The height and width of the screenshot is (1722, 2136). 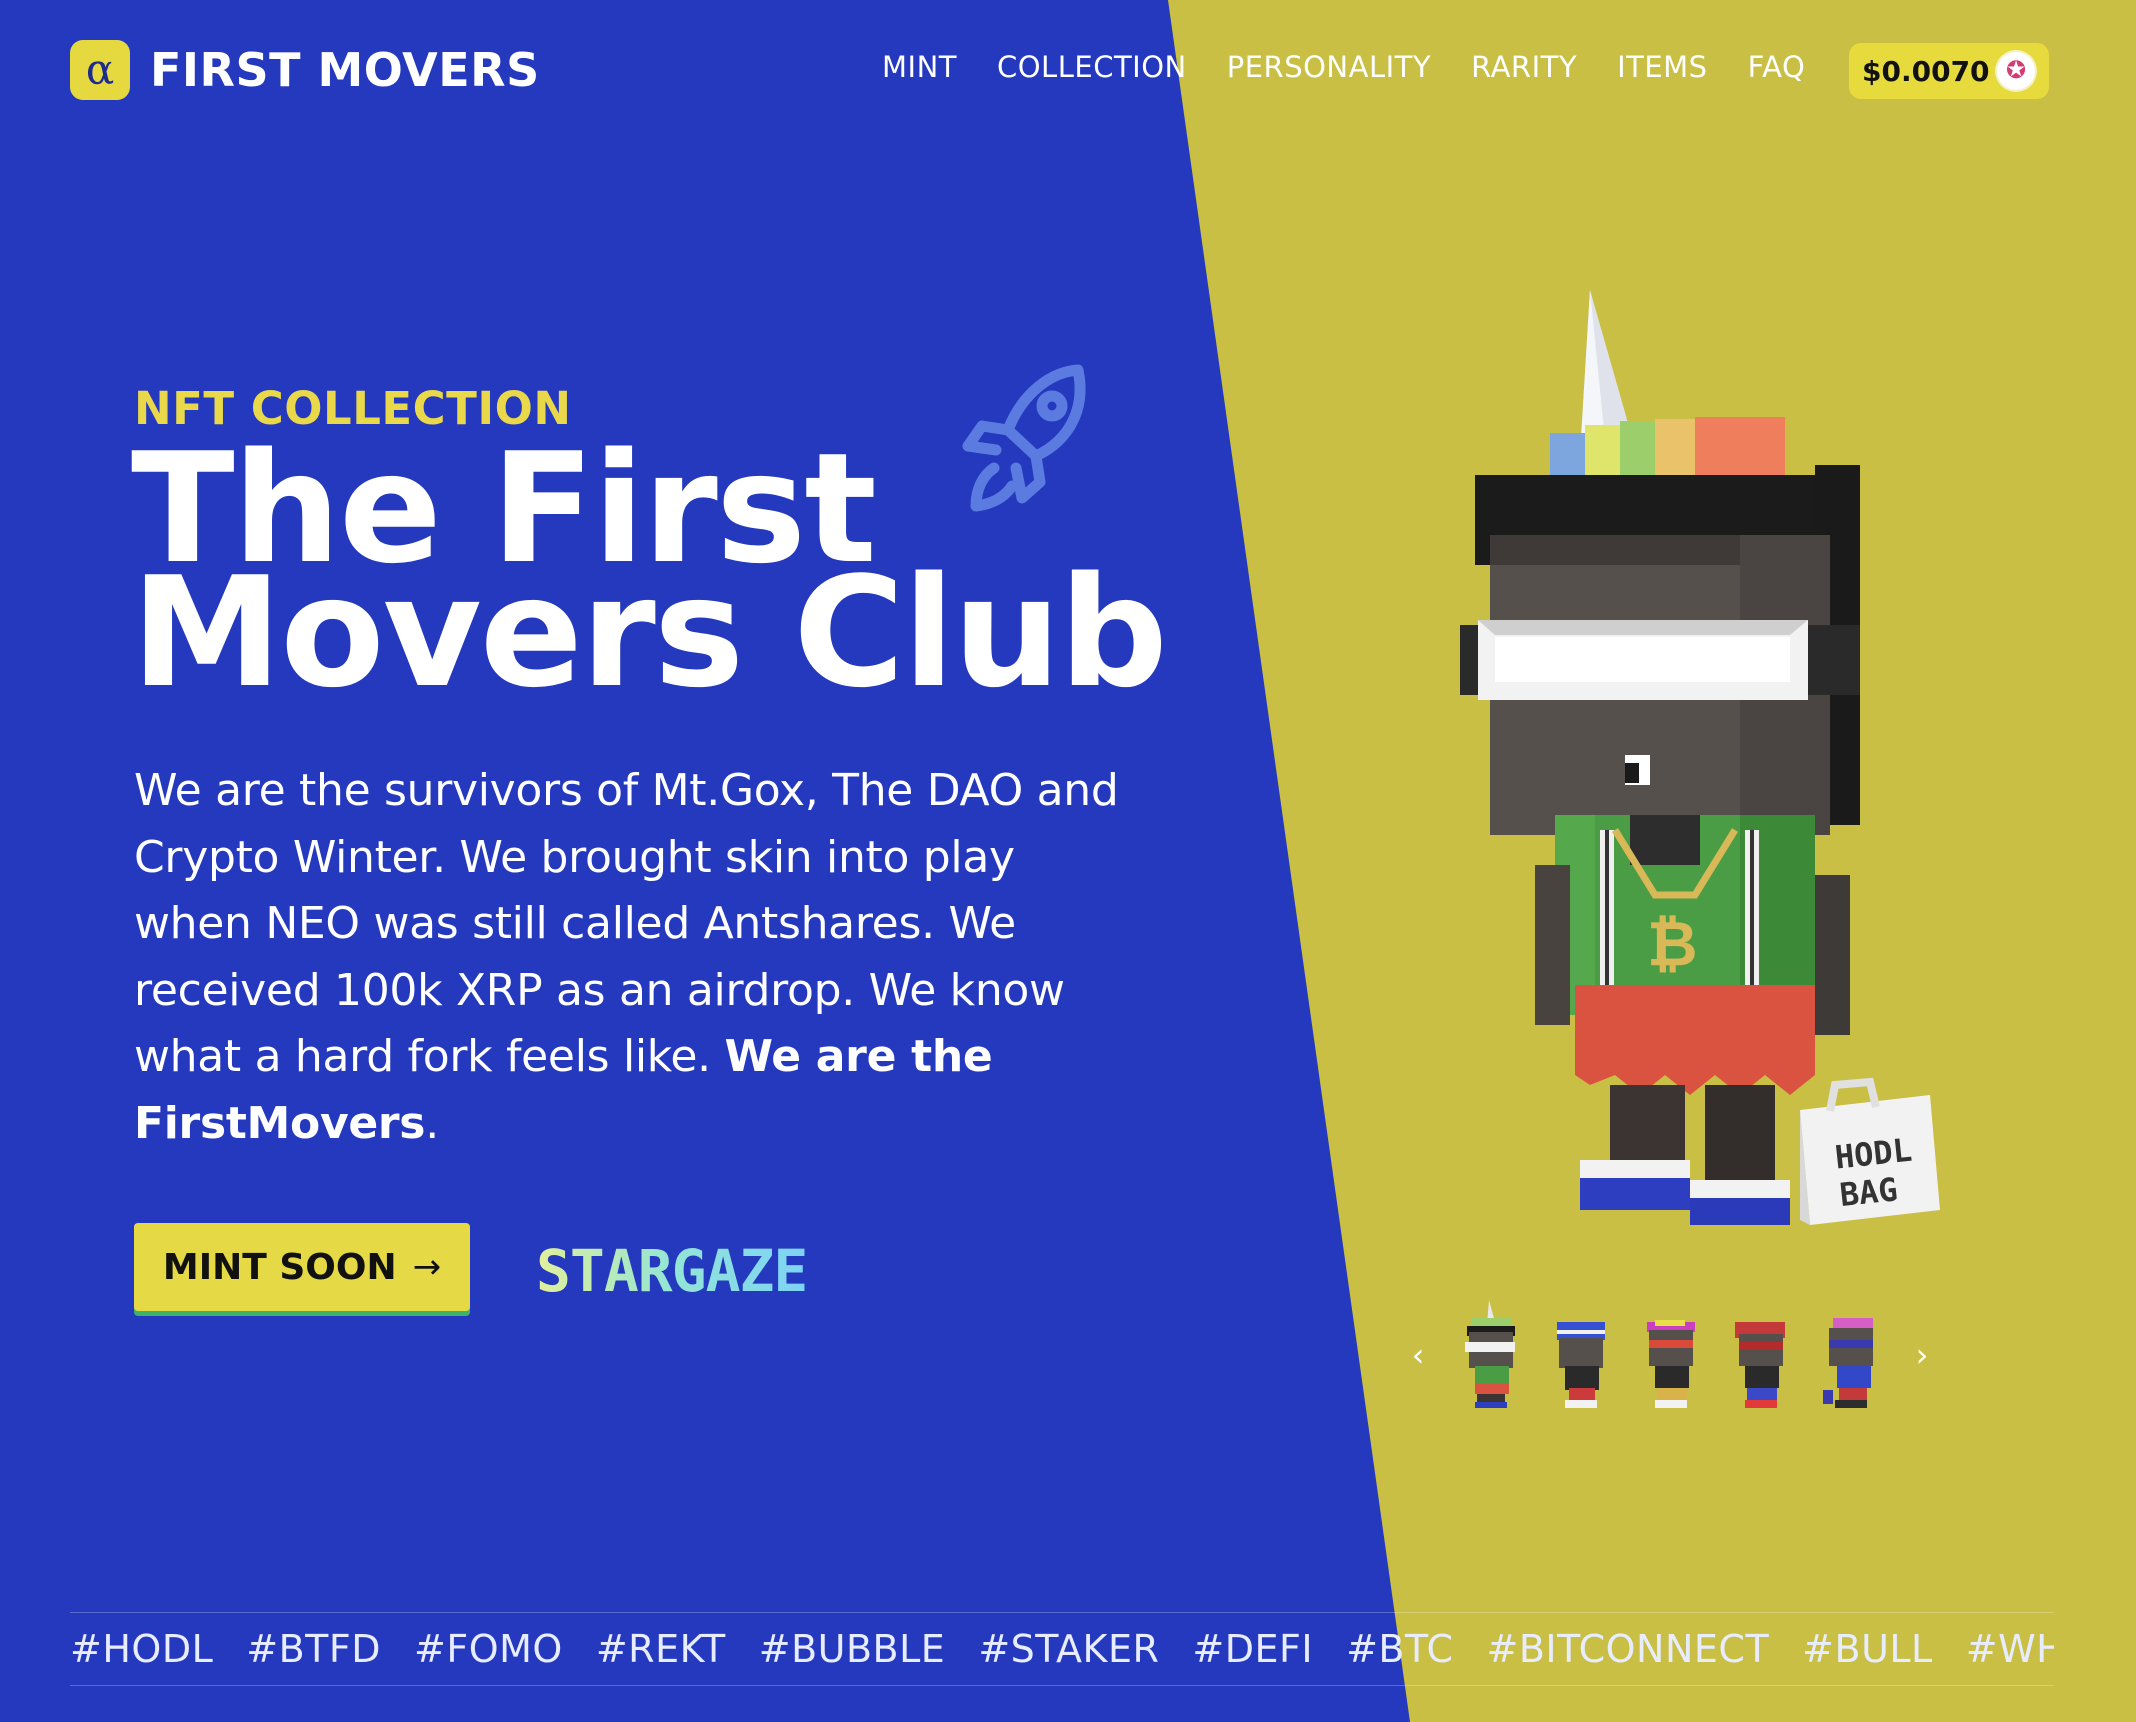 I want to click on hashtag: #DEFI, so click(x=1253, y=1649).